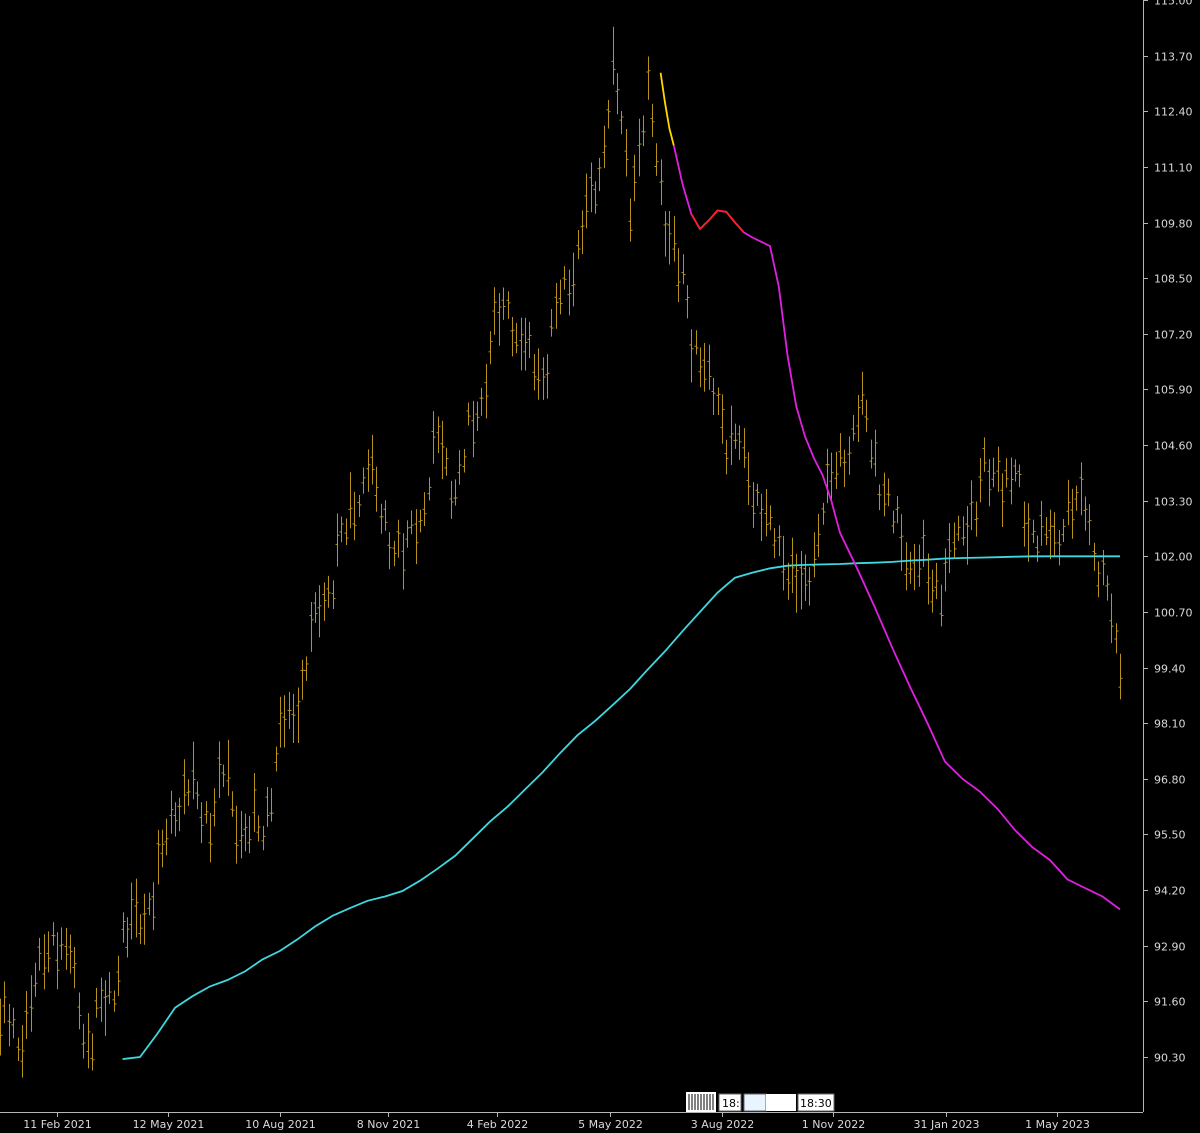 The width and height of the screenshot is (1200, 1133). I want to click on y-tick-label: 102.00, so click(1173, 557).